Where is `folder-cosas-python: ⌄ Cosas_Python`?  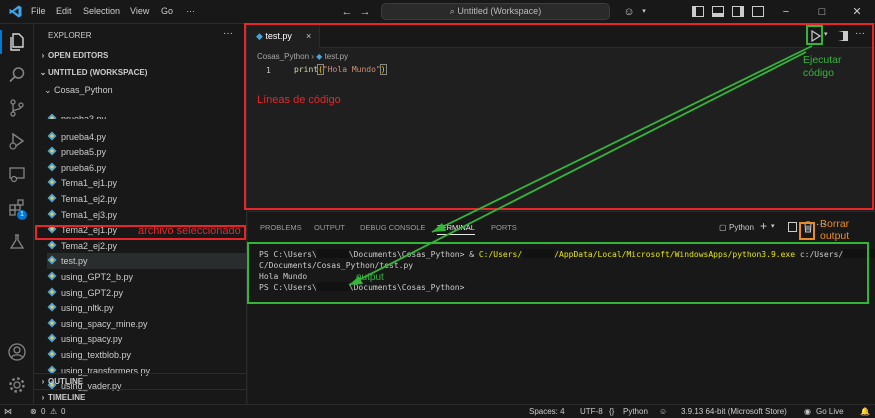
folder-cosas-python: ⌄ Cosas_Python is located at coordinates (78, 90).